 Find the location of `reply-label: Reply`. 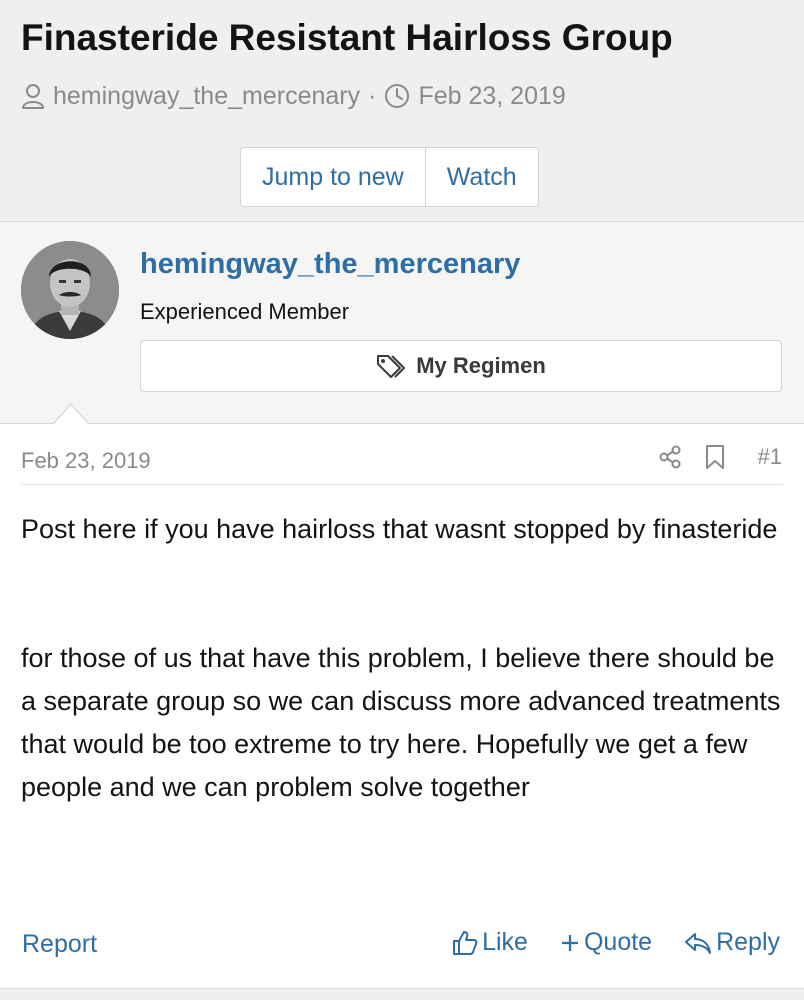

reply-label: Reply is located at coordinates (748, 942).